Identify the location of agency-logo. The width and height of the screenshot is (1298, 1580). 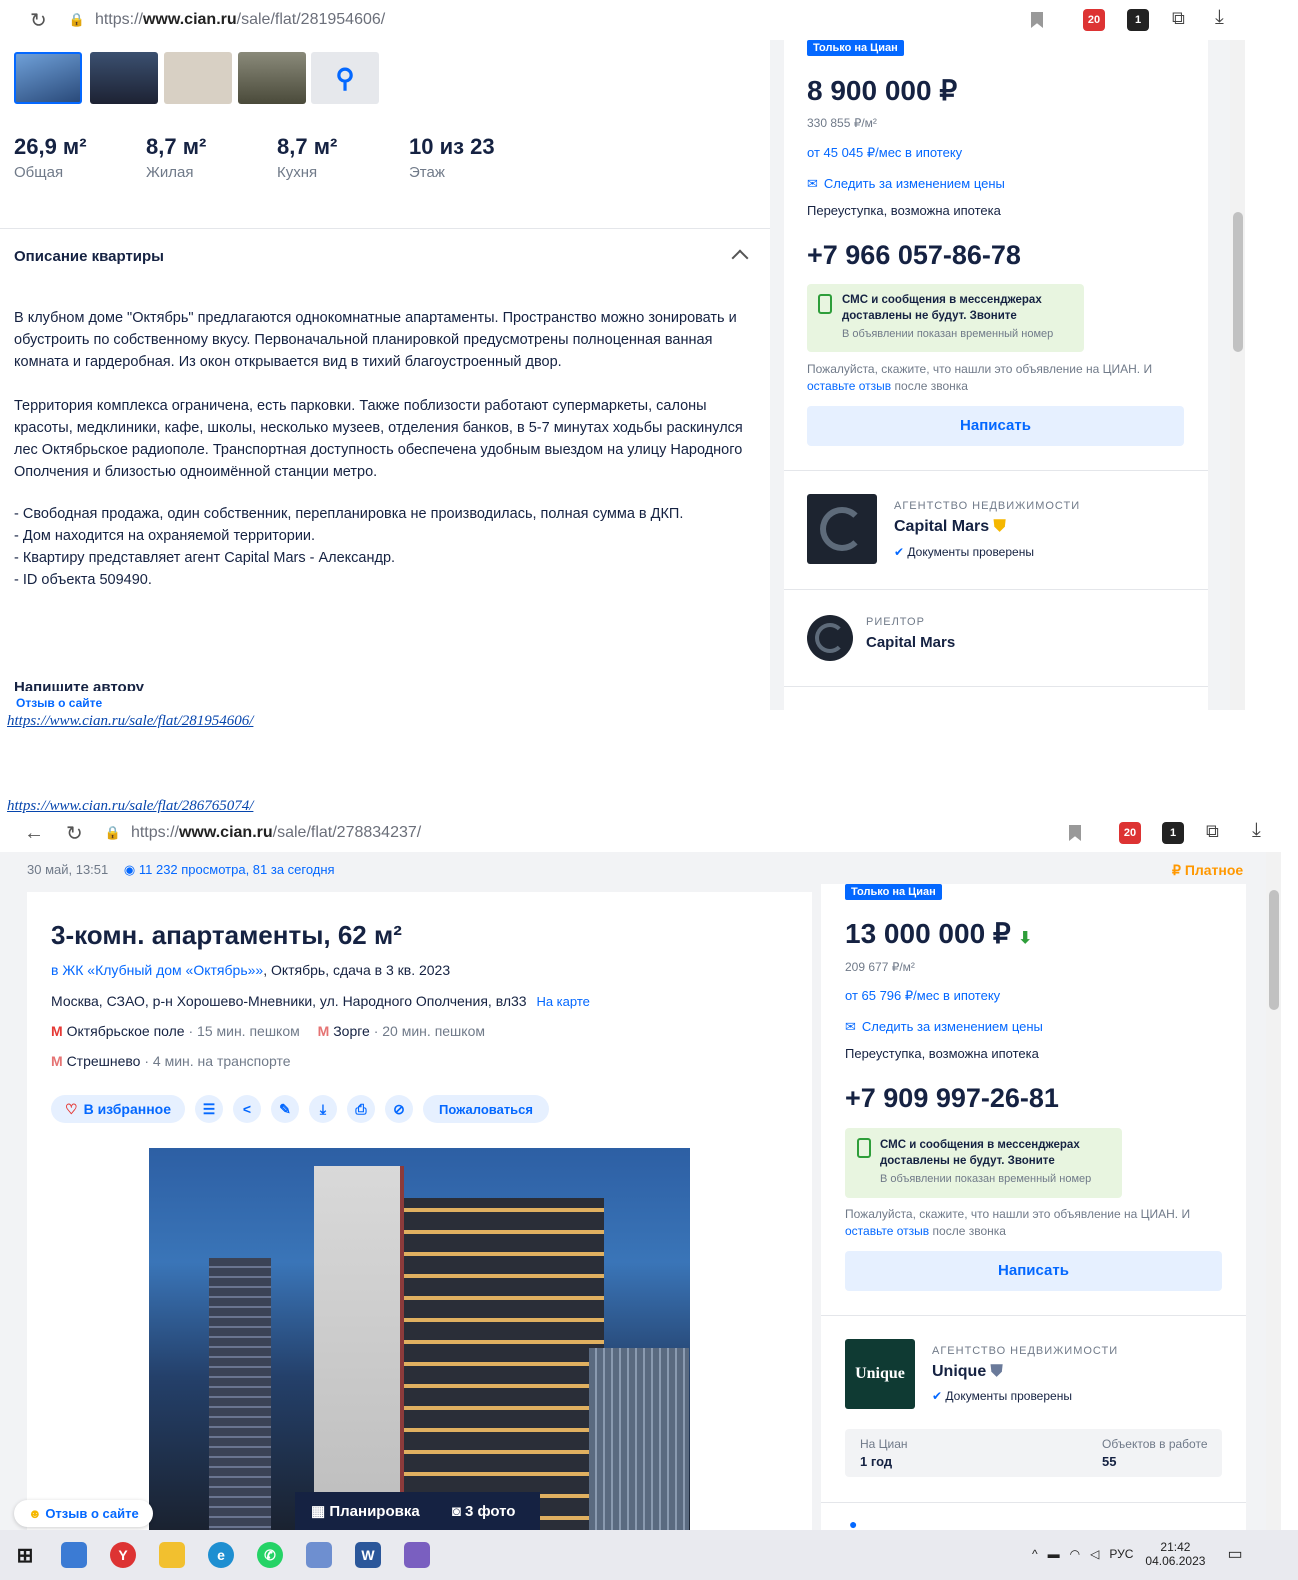
(842, 529).